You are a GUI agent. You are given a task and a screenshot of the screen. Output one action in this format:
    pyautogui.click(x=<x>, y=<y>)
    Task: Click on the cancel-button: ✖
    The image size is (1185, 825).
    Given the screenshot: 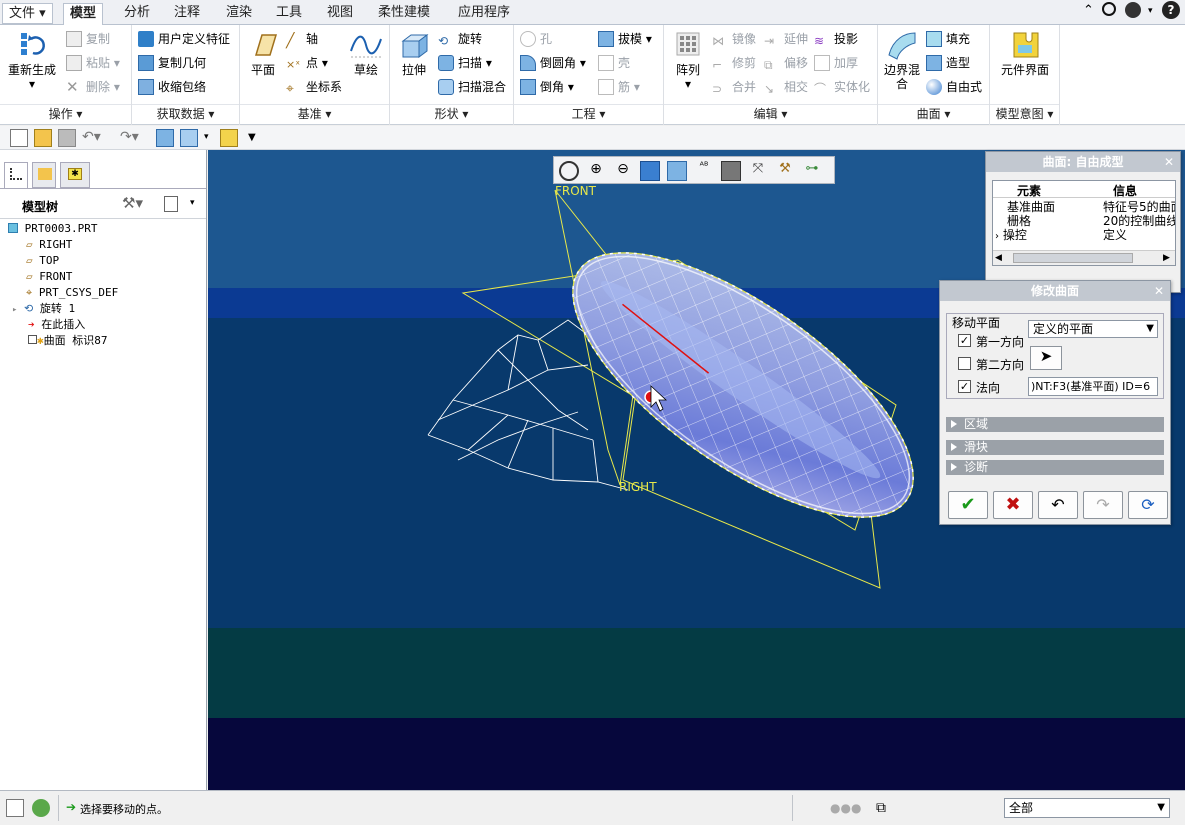 What is the action you would take?
    pyautogui.click(x=1013, y=505)
    